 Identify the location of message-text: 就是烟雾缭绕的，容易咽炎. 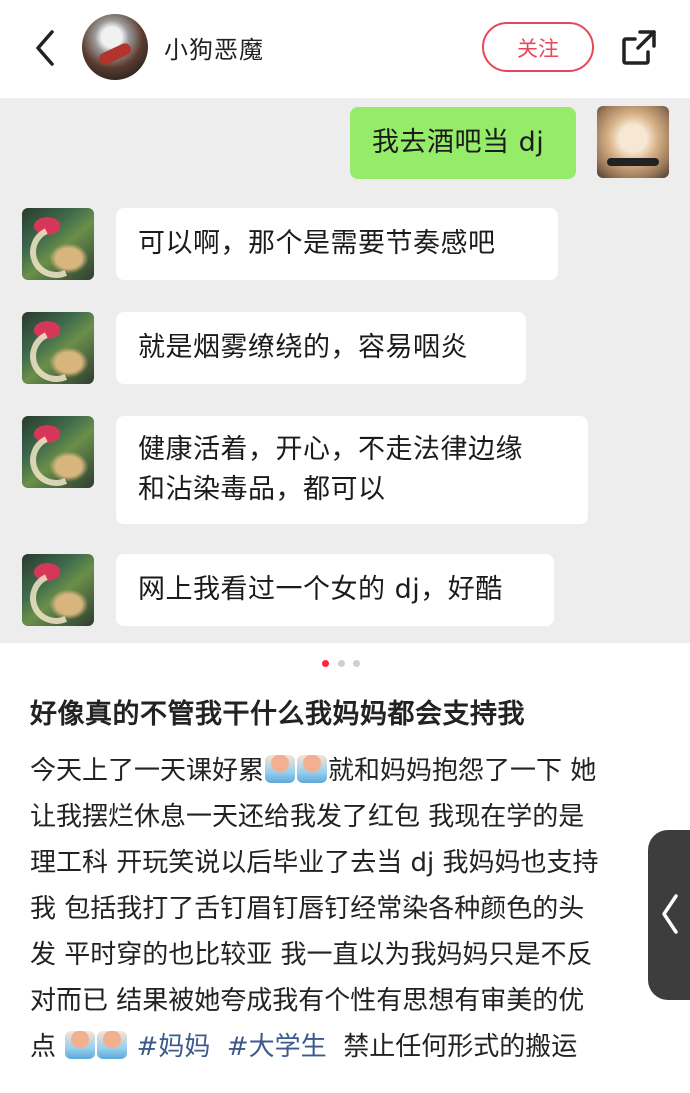
(303, 347).